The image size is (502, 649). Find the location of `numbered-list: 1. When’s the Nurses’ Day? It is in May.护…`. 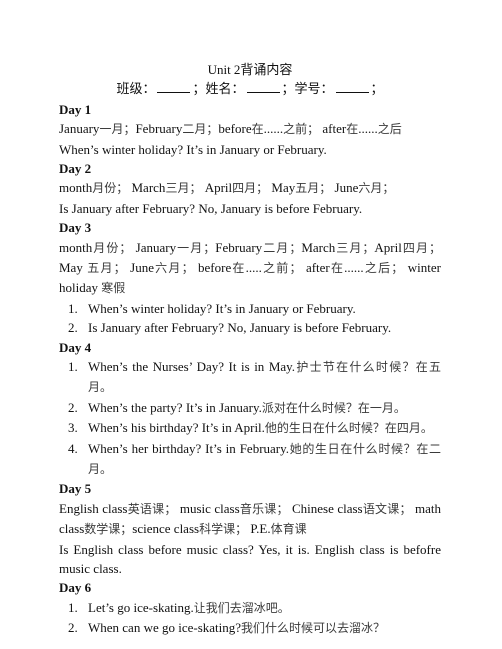

numbered-list: 1. When’s the Nurses’ Day? It is in May.护… is located at coordinates (250, 418).